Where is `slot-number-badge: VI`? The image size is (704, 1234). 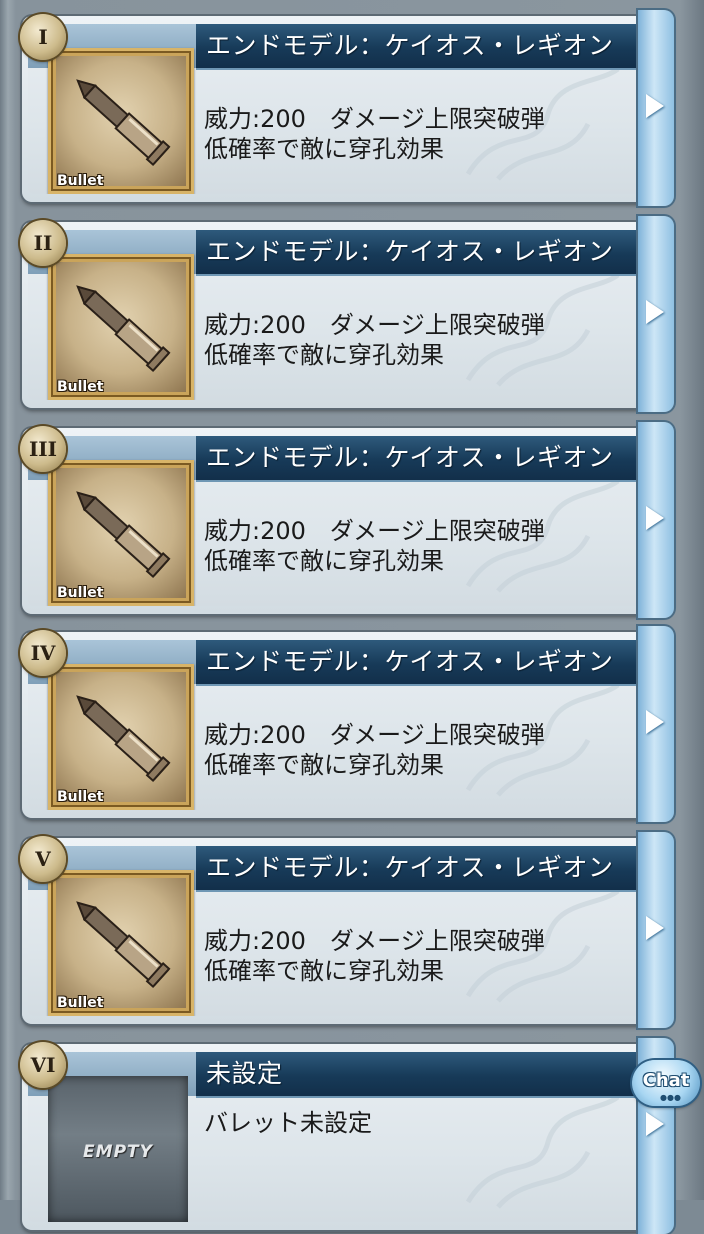 slot-number-badge: VI is located at coordinates (43, 1065).